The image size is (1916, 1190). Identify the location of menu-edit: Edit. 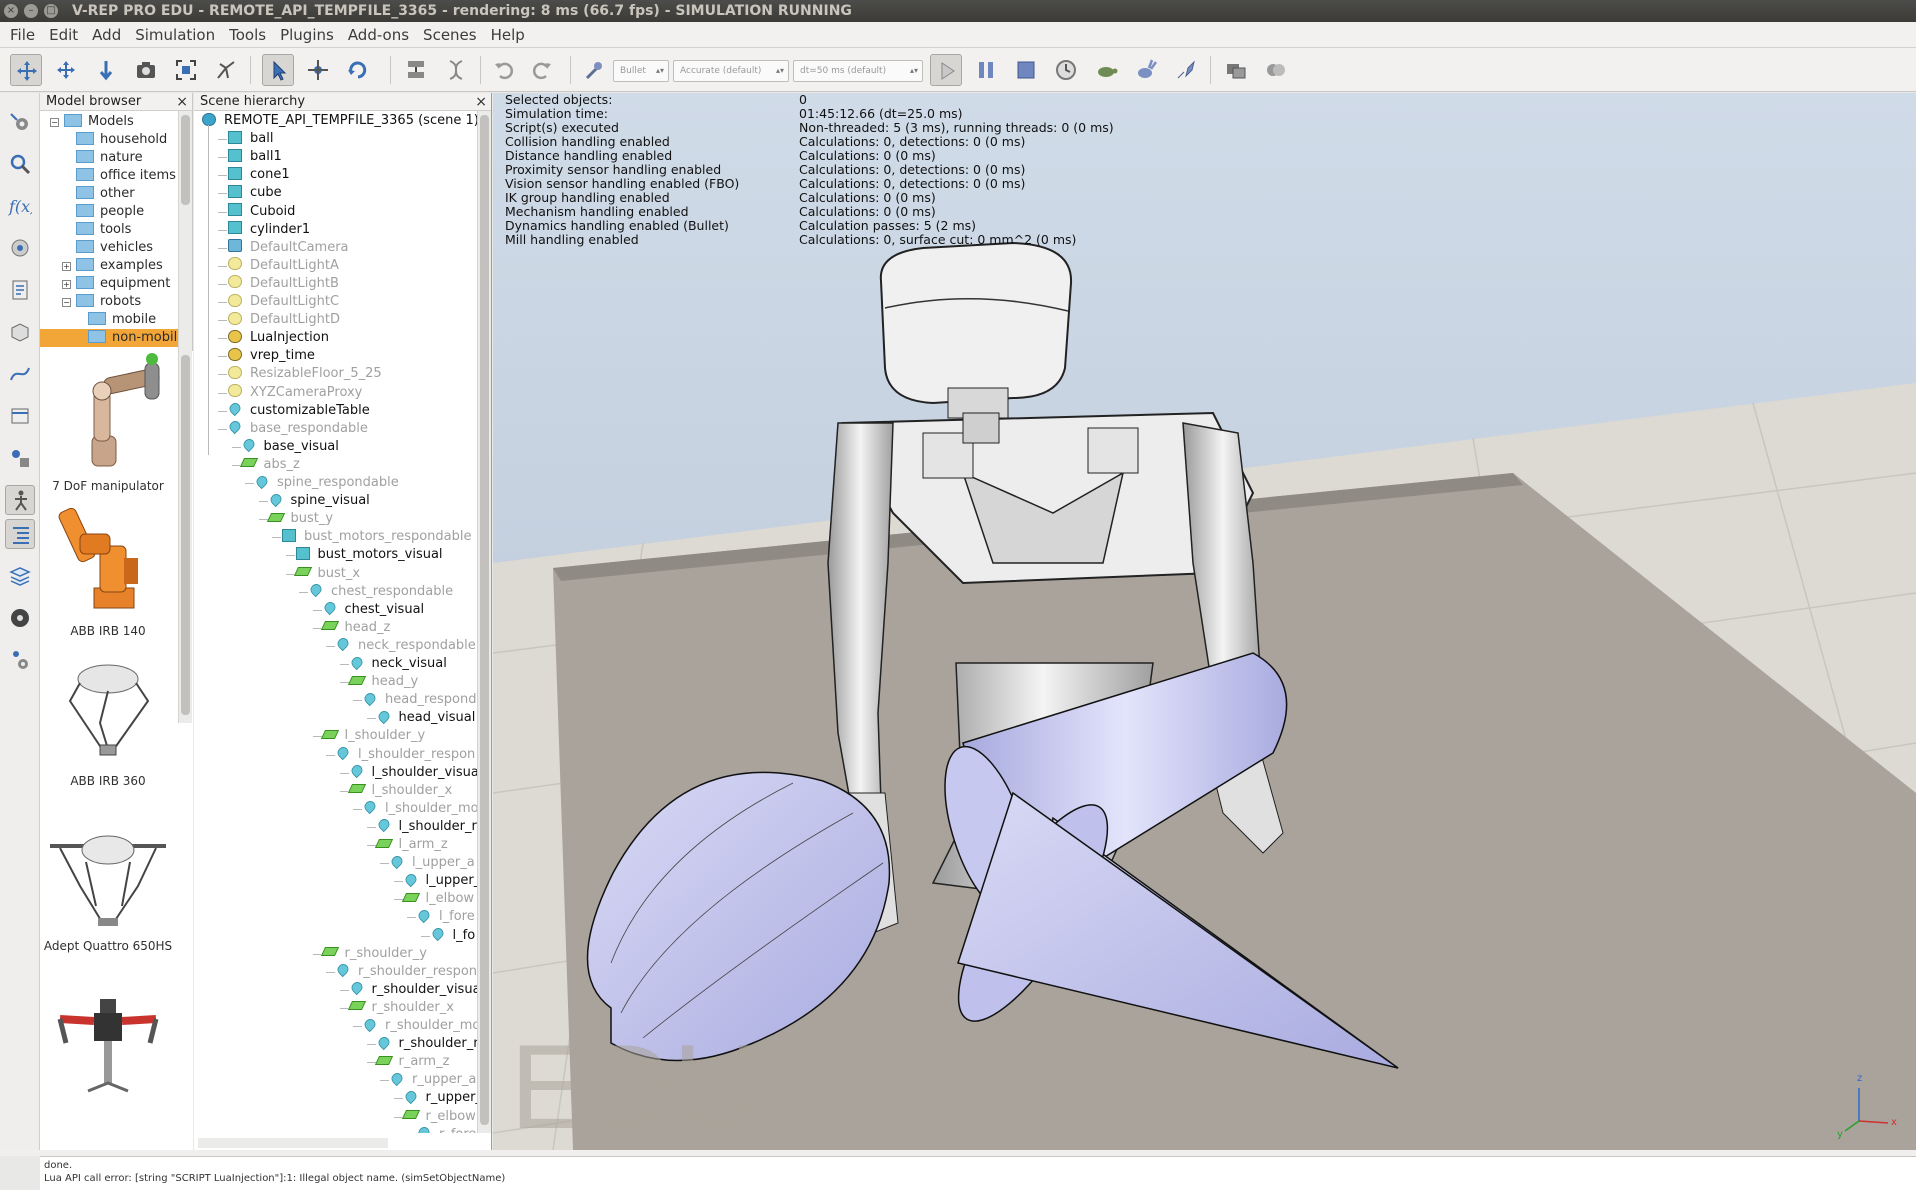
(63, 35).